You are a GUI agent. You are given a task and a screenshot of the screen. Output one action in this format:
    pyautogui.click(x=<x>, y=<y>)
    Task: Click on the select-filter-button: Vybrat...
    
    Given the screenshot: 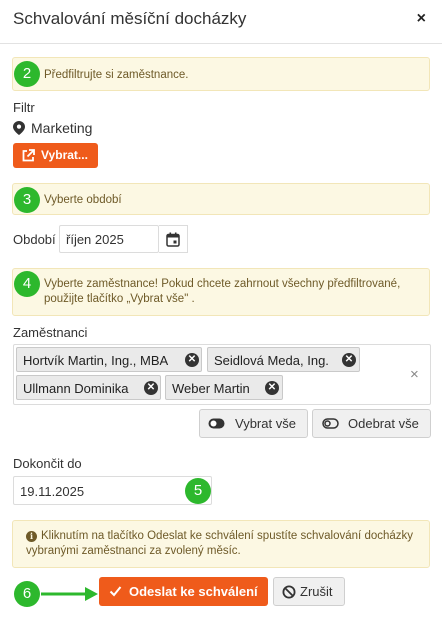 What is the action you would take?
    pyautogui.click(x=55, y=155)
    